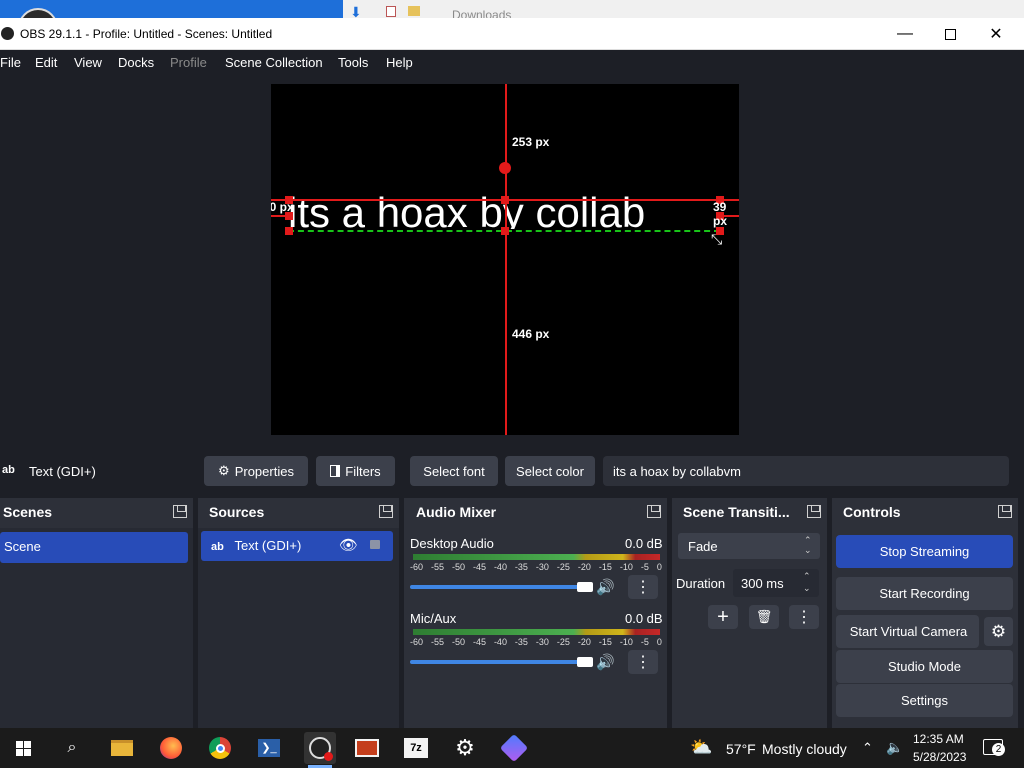  I want to click on settings-gear-icon: ⚙, so click(465, 748).